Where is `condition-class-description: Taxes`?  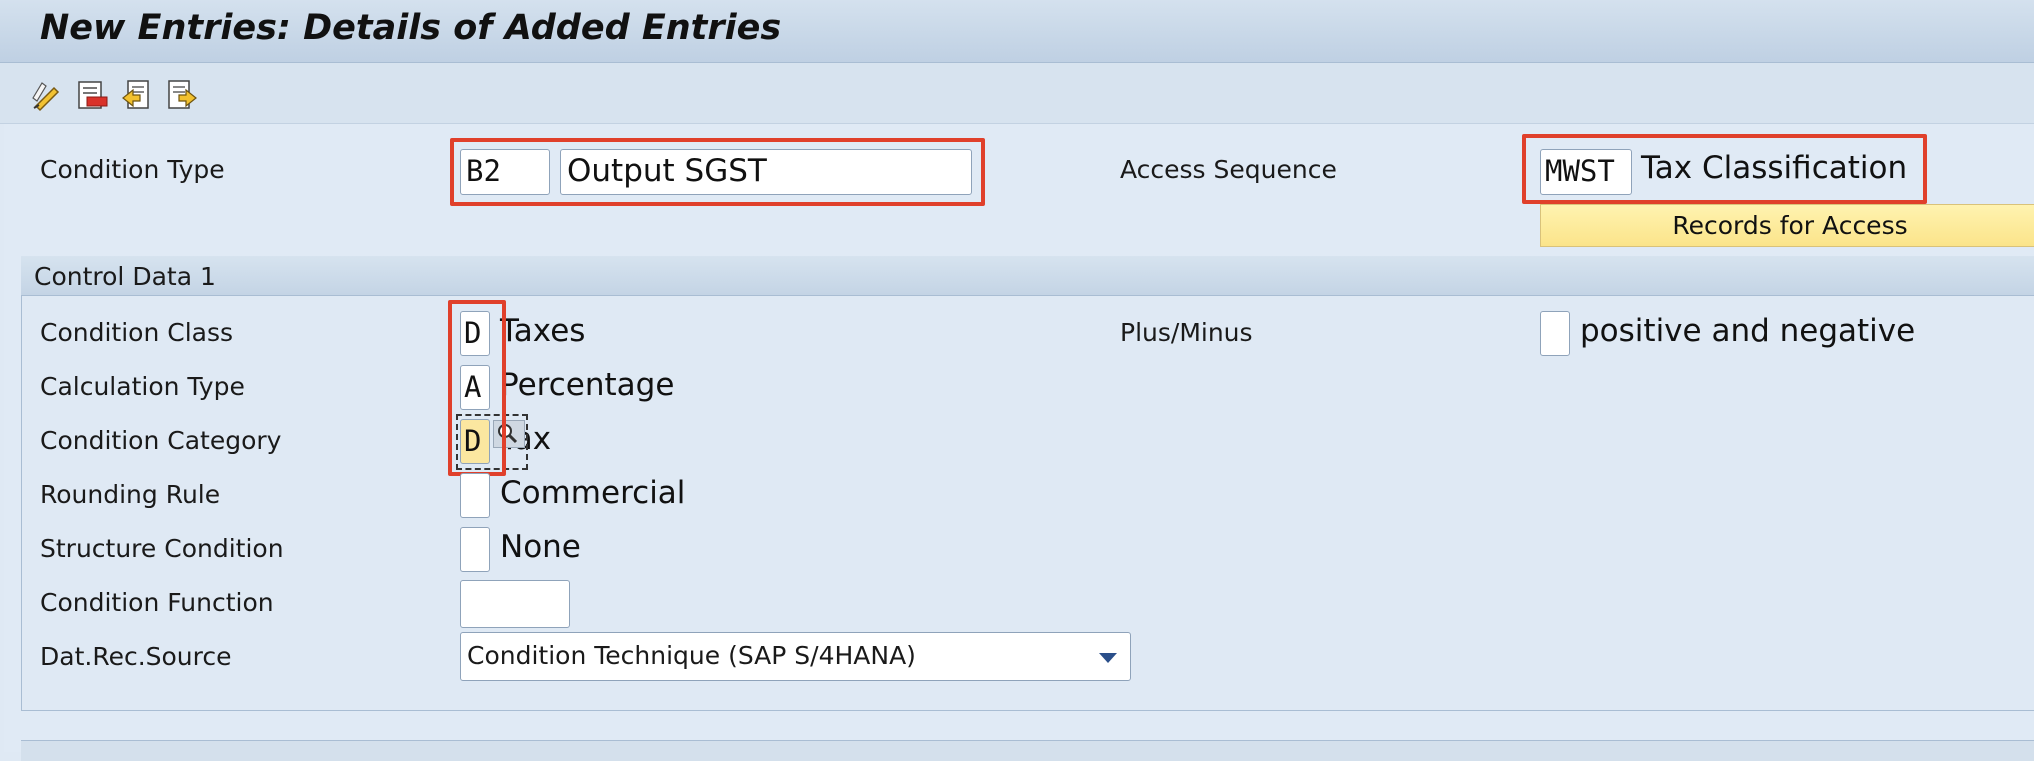 condition-class-description: Taxes is located at coordinates (543, 331).